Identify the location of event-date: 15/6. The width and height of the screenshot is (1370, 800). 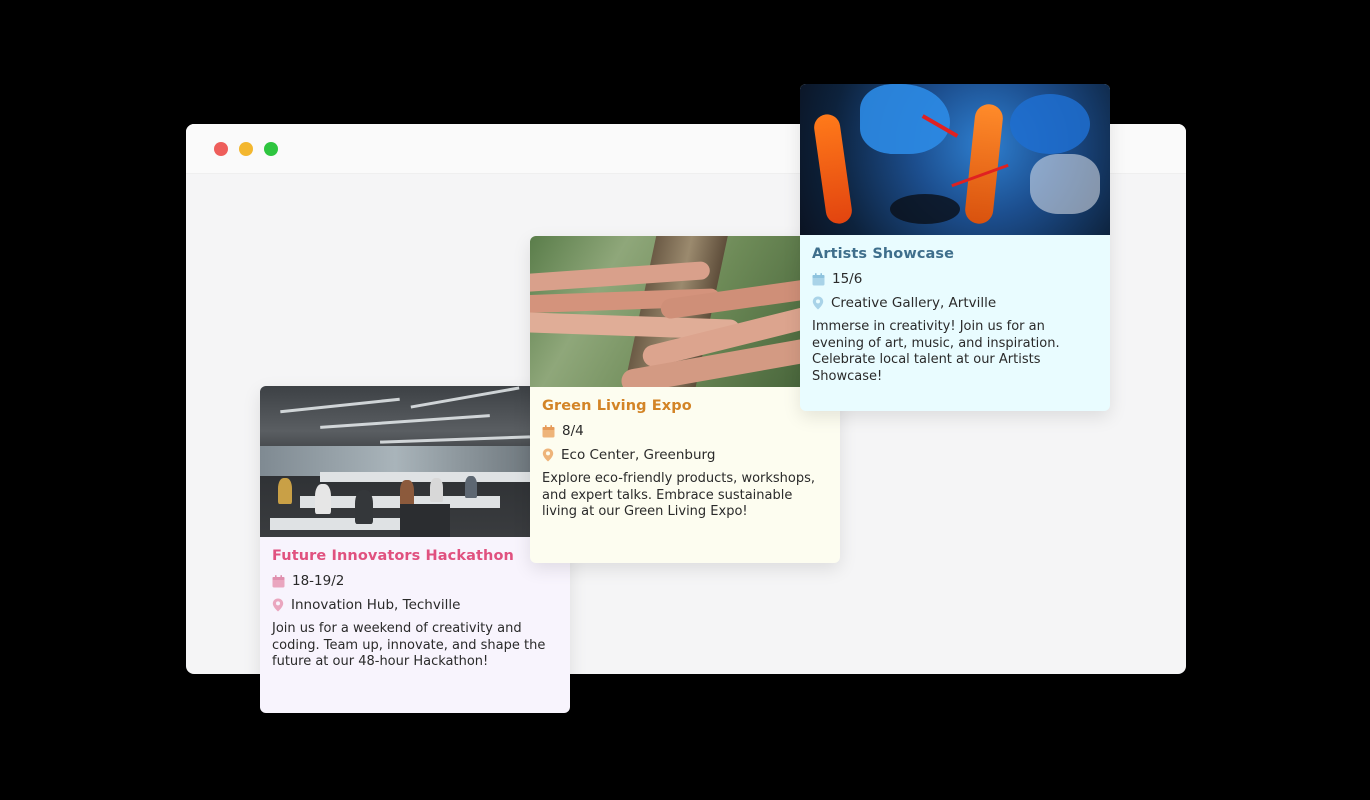
(847, 279).